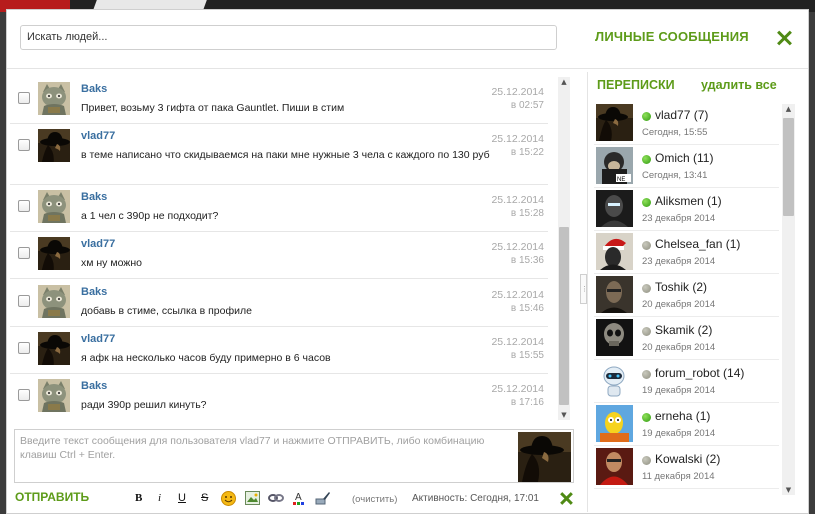 The image size is (815, 514). Describe the element at coordinates (150, 216) in the screenshot. I see `message-text: а 1 чел с 390р не подходит?` at that location.